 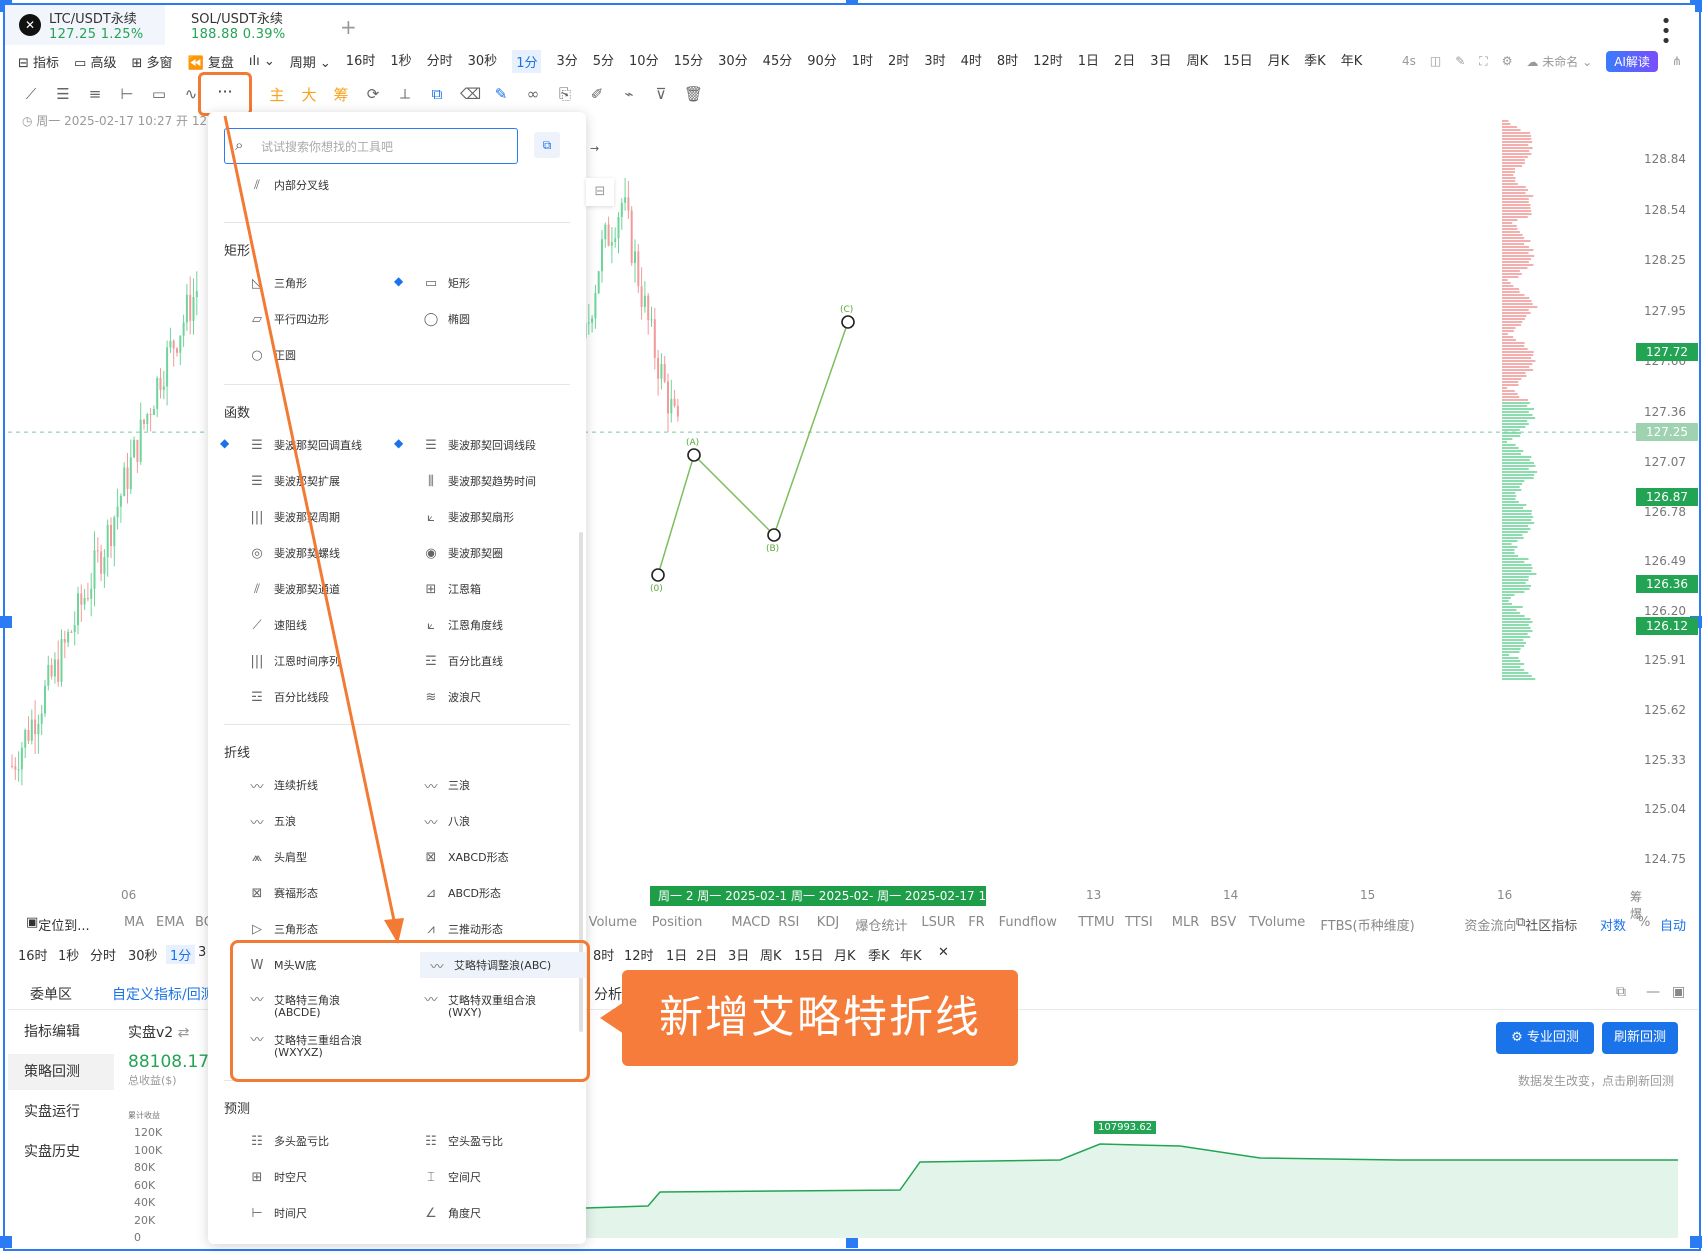 I want to click on arrow-shaft, so click(x=310, y=523).